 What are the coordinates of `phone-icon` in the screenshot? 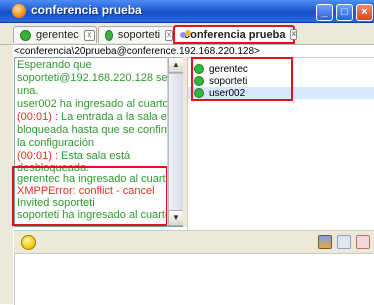 It's located at (363, 242).